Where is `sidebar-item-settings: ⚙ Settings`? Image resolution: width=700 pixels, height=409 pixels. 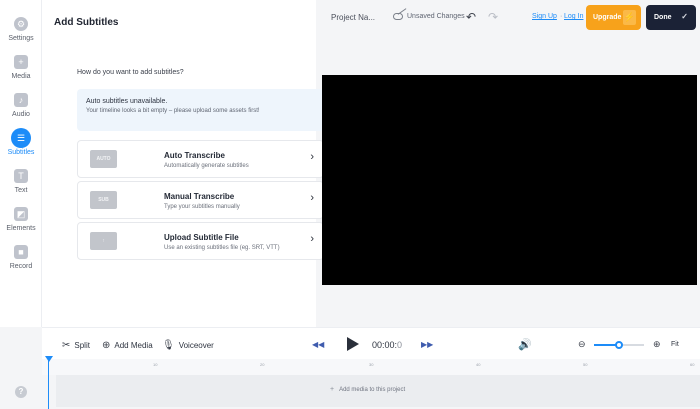
sidebar-item-settings: ⚙ Settings is located at coordinates (21, 35).